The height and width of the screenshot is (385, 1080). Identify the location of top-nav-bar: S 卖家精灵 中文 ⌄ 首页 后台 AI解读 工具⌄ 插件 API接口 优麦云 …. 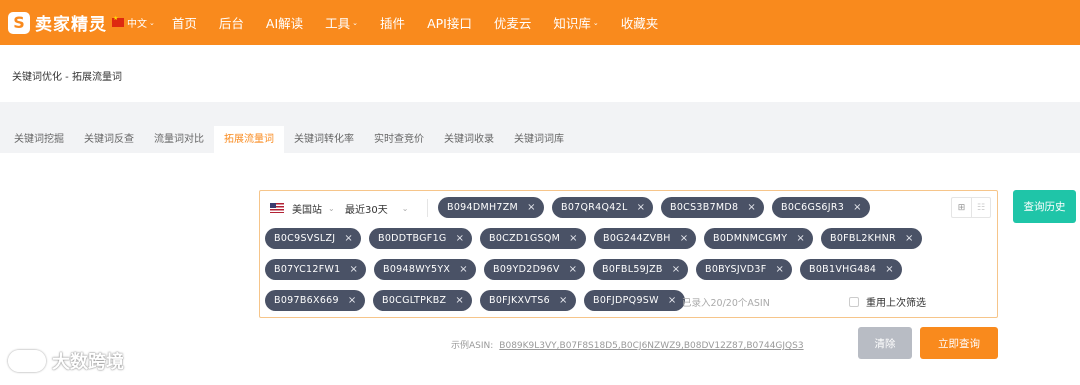
(540, 22).